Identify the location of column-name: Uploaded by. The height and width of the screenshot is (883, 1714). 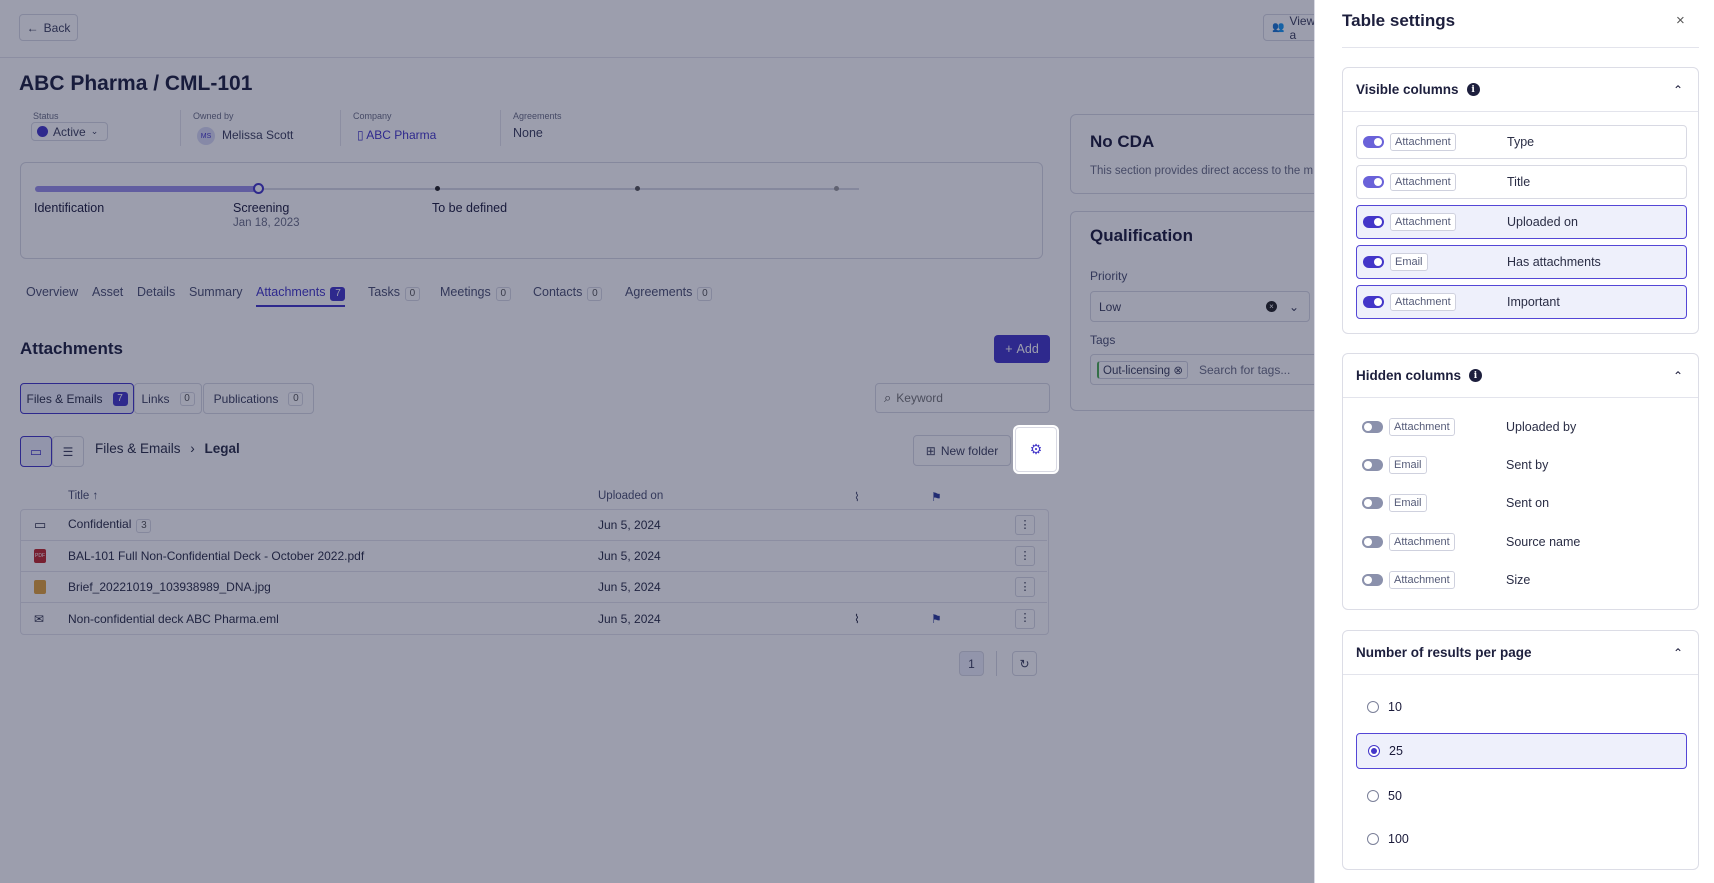
(1541, 427).